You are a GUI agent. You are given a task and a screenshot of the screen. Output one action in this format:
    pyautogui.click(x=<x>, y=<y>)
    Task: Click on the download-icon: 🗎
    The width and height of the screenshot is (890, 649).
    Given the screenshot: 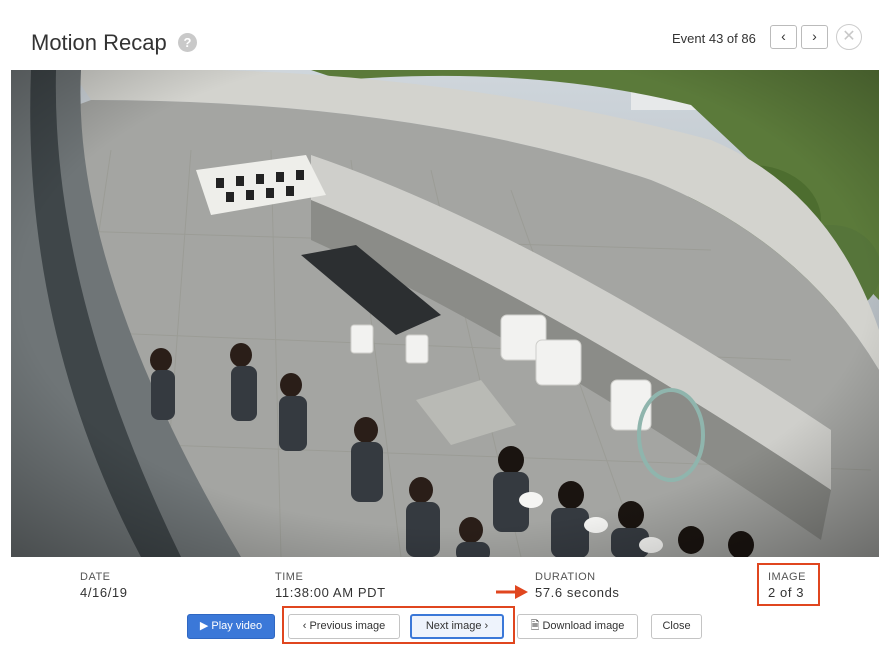 What is the action you would take?
    pyautogui.click(x=535, y=626)
    